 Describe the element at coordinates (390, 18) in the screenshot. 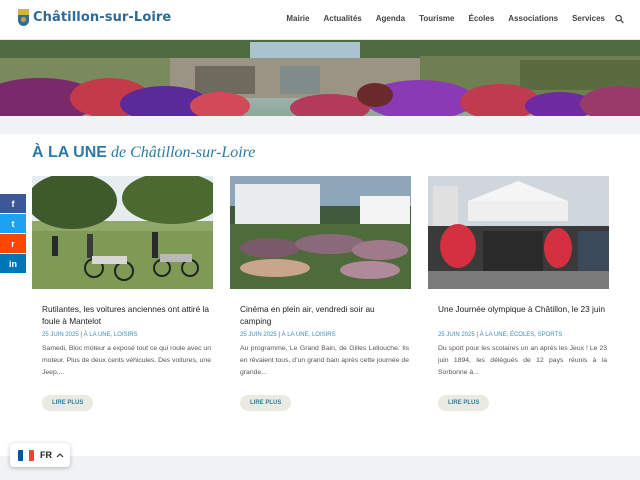

I see `nav-item-agenda: Agenda` at that location.